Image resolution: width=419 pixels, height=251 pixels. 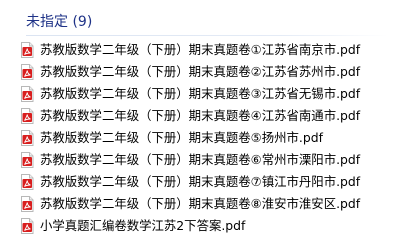 What do you see at coordinates (209, 18) in the screenshot?
I see `file-group-header: 未指定 (9)` at bounding box center [209, 18].